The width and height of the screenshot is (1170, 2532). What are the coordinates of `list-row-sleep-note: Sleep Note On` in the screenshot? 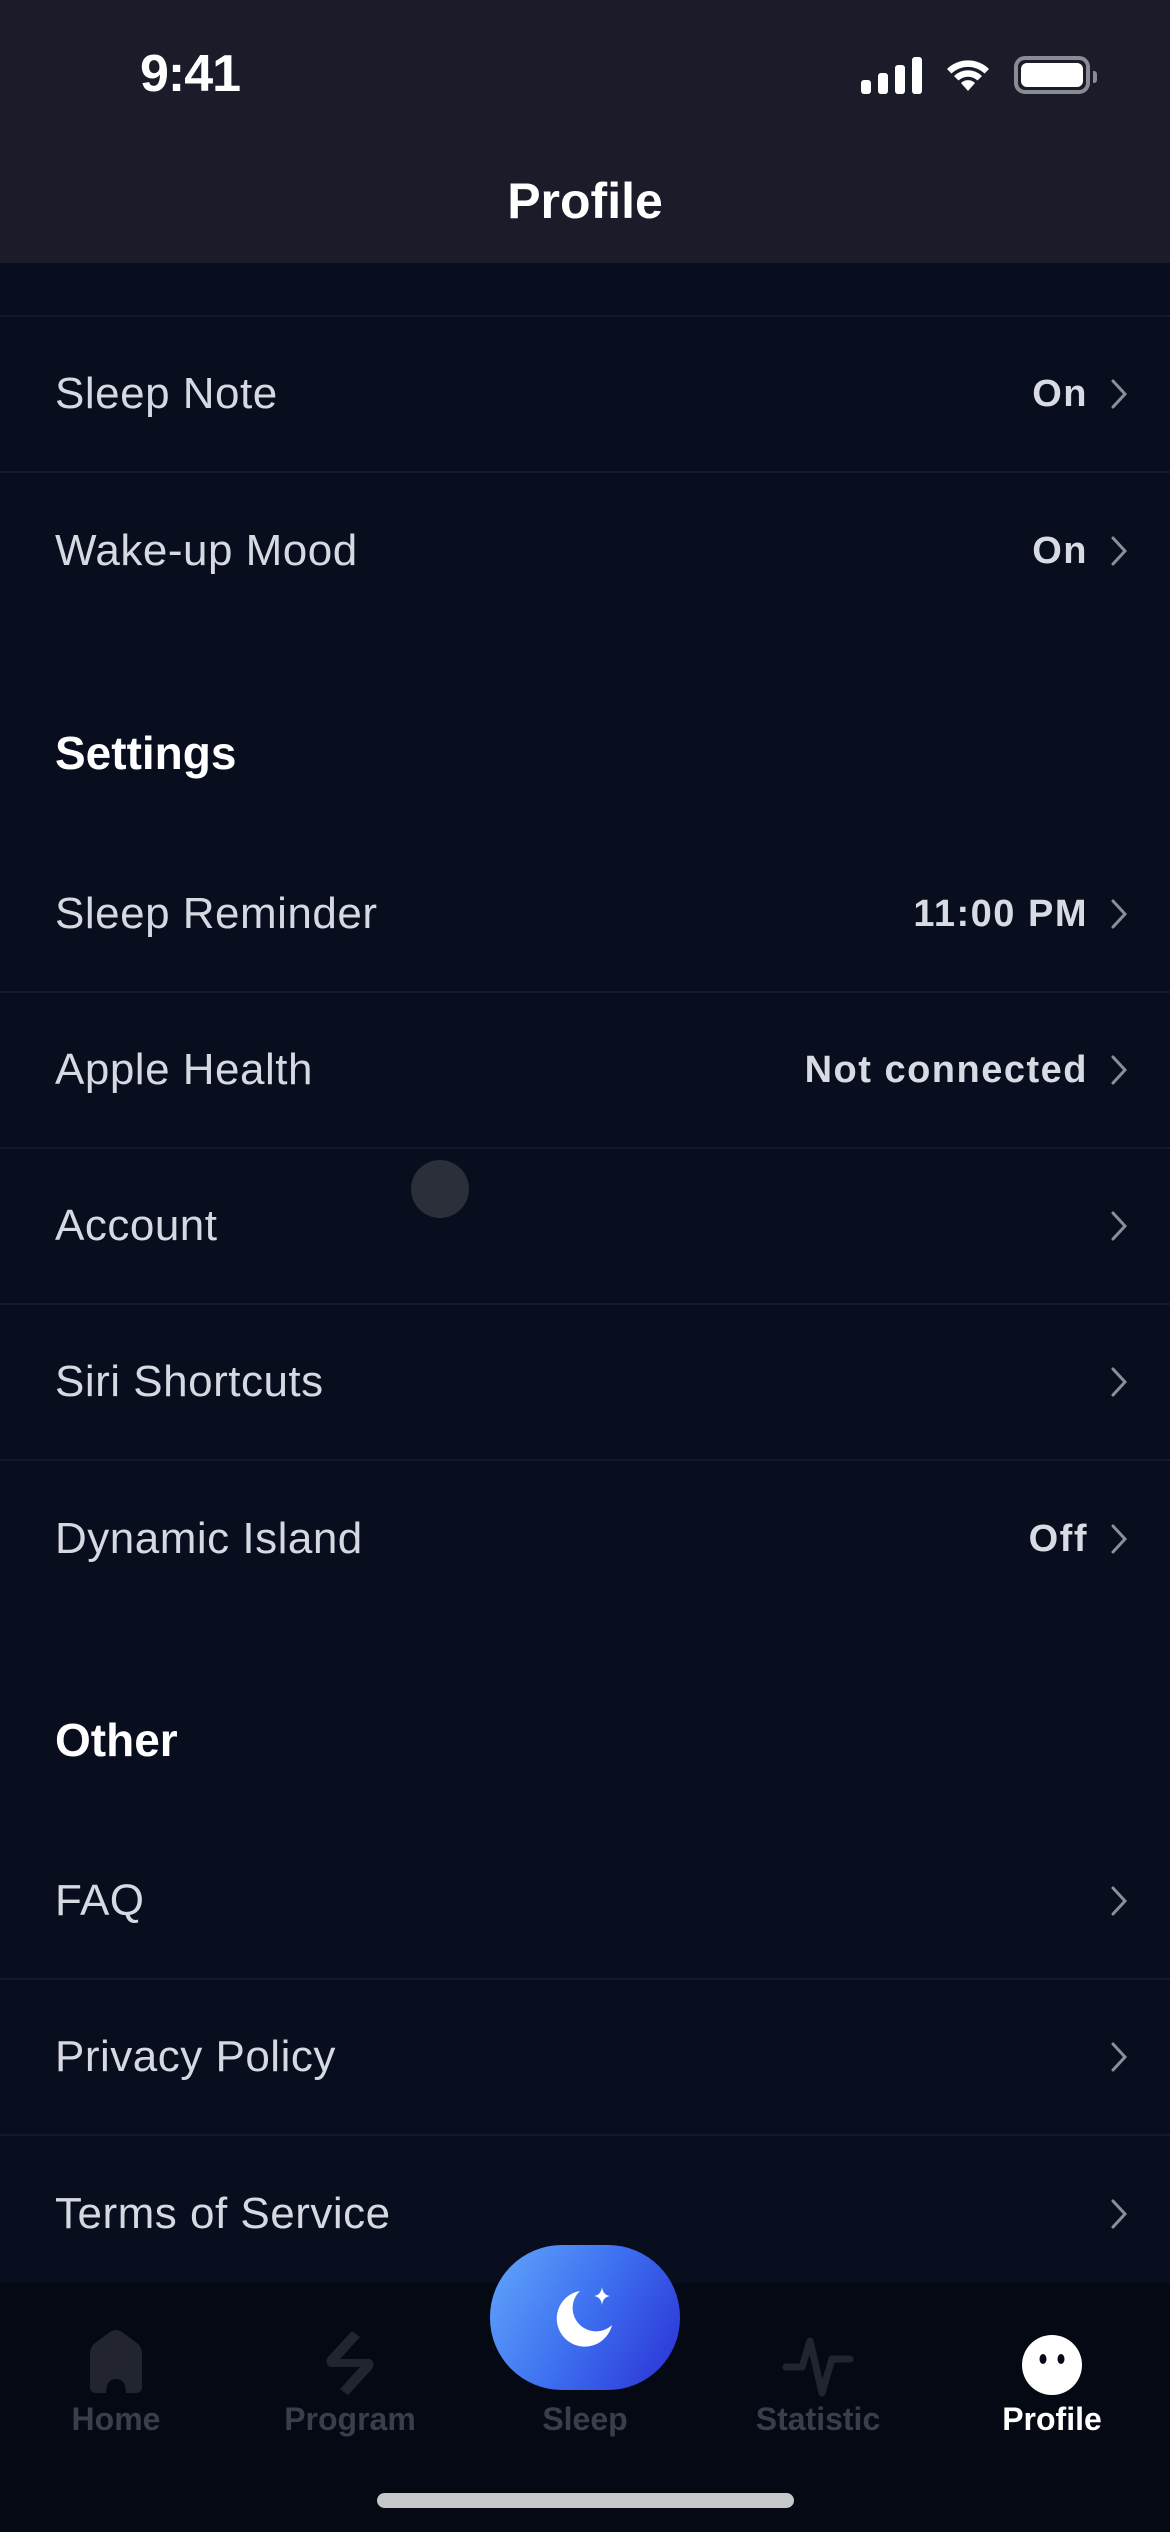 It's located at (585, 395).